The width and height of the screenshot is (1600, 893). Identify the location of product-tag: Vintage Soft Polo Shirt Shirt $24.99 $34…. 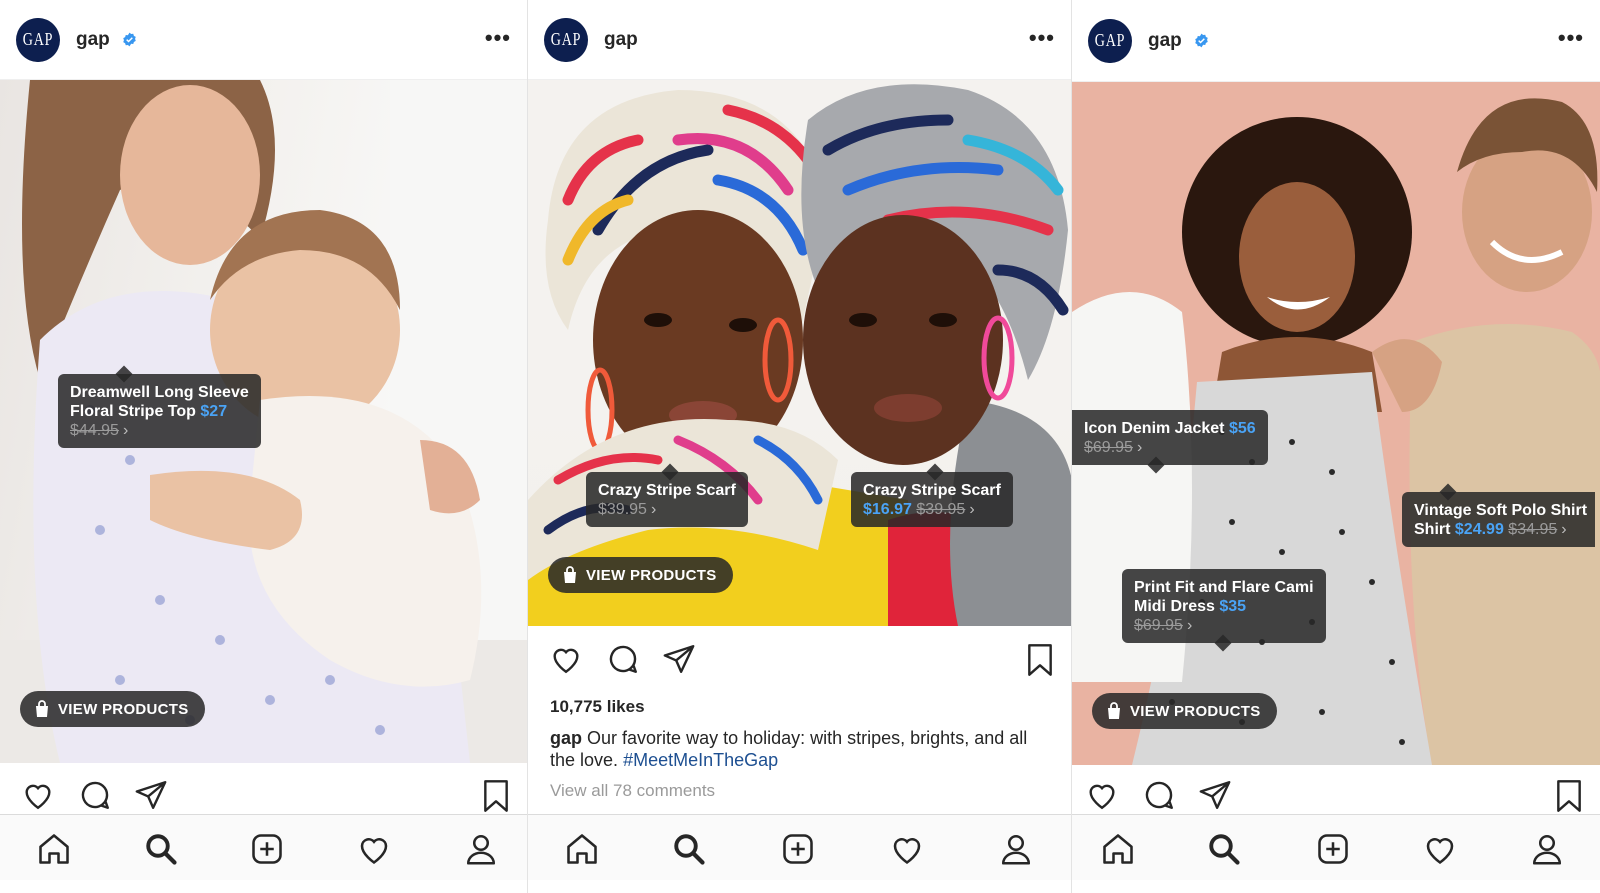
(1499, 519).